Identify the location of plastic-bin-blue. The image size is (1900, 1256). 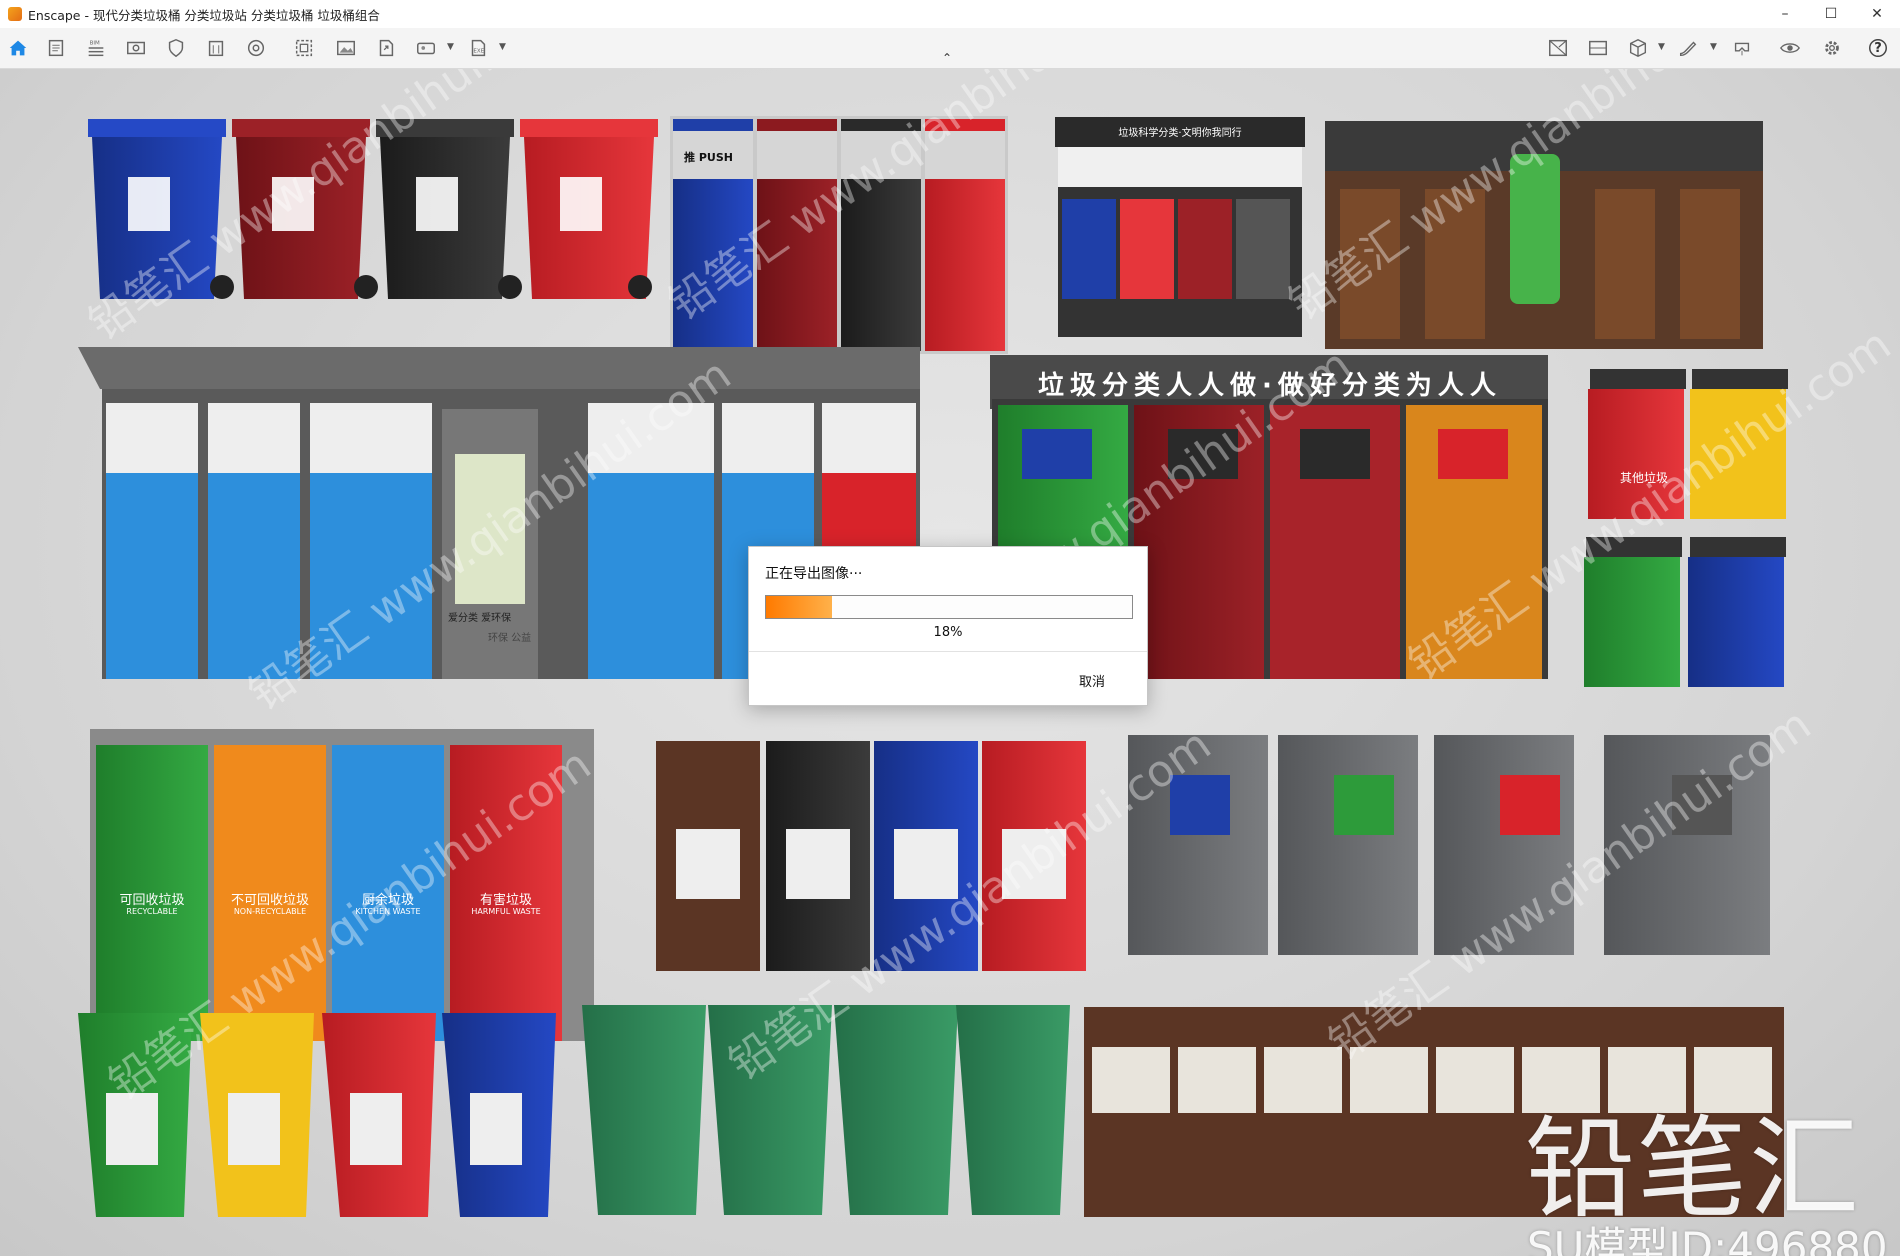
(499, 1115).